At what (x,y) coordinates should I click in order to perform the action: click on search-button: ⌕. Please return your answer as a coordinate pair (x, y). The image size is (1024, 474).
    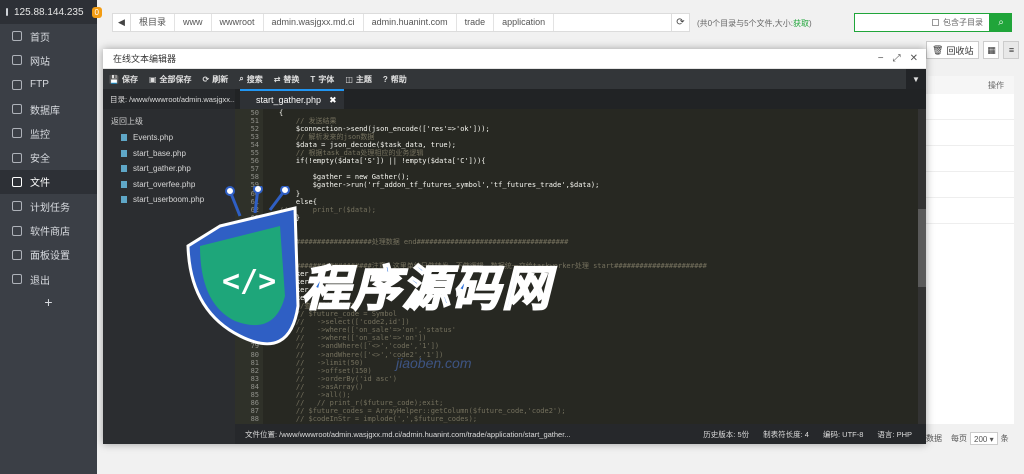
    Looking at the image, I should click on (1001, 22).